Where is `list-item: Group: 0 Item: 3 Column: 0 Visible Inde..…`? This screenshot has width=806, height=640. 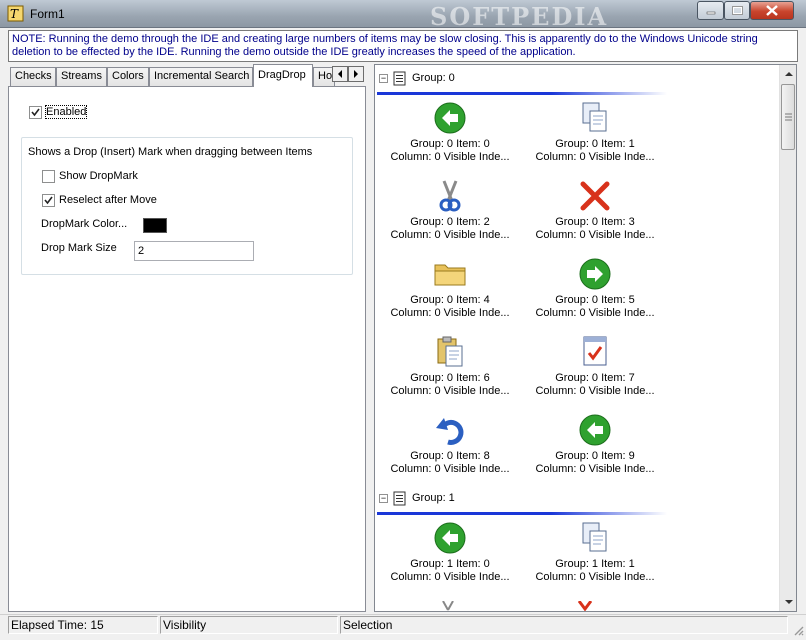
list-item: Group: 0 Item: 3 Column: 0 Visible Inde..… is located at coordinates (595, 215).